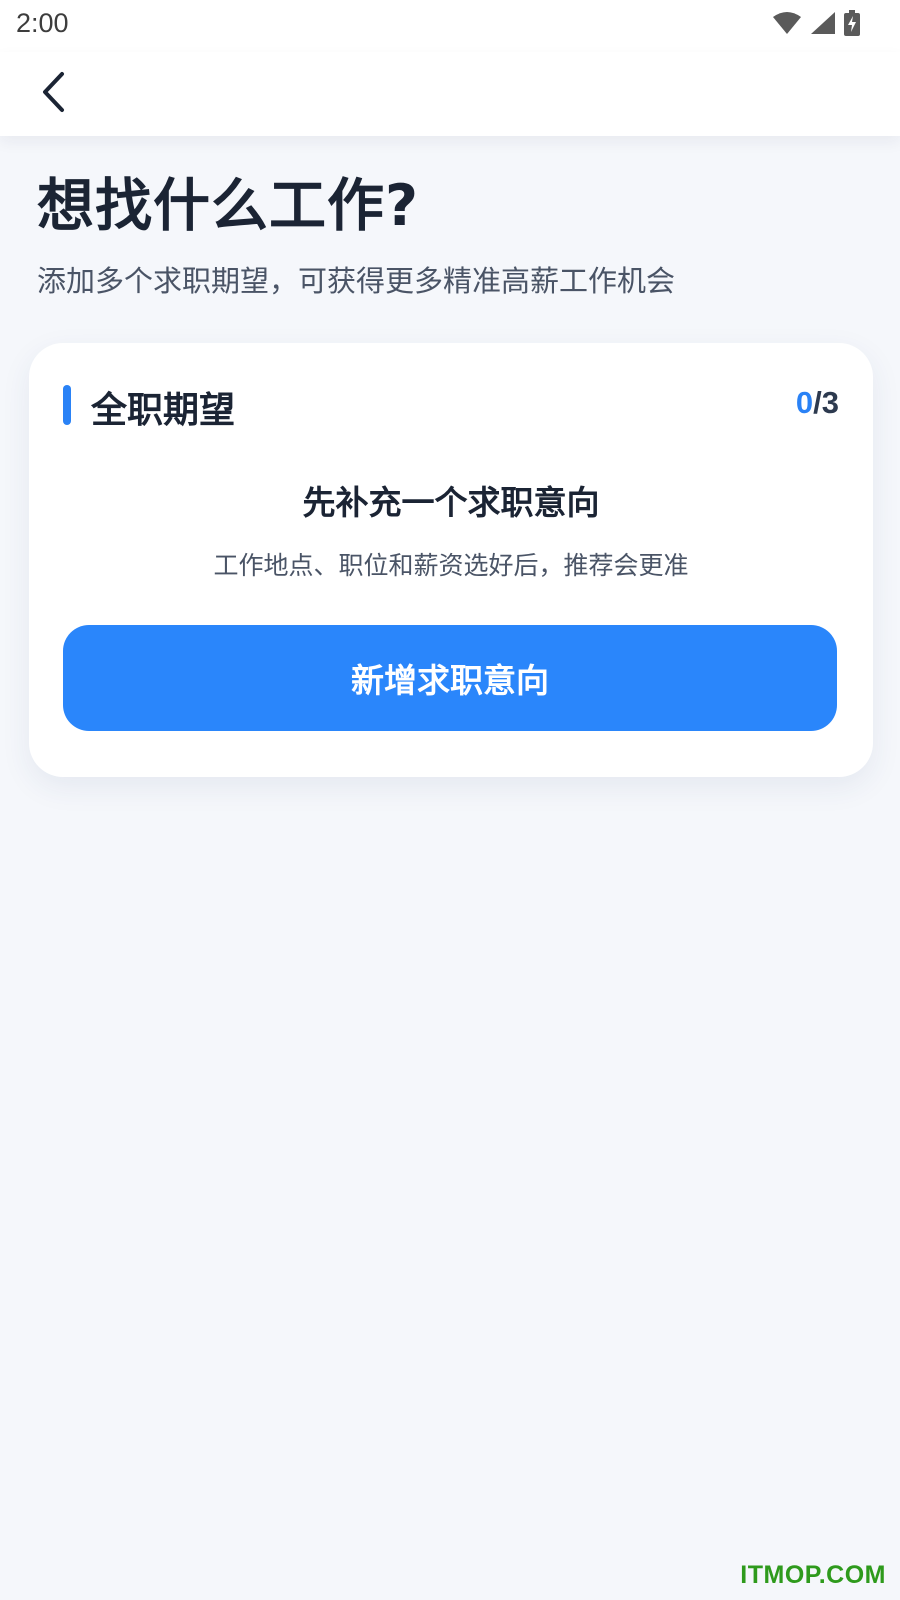  Describe the element at coordinates (823, 25) in the screenshot. I see `signal-icon` at that location.